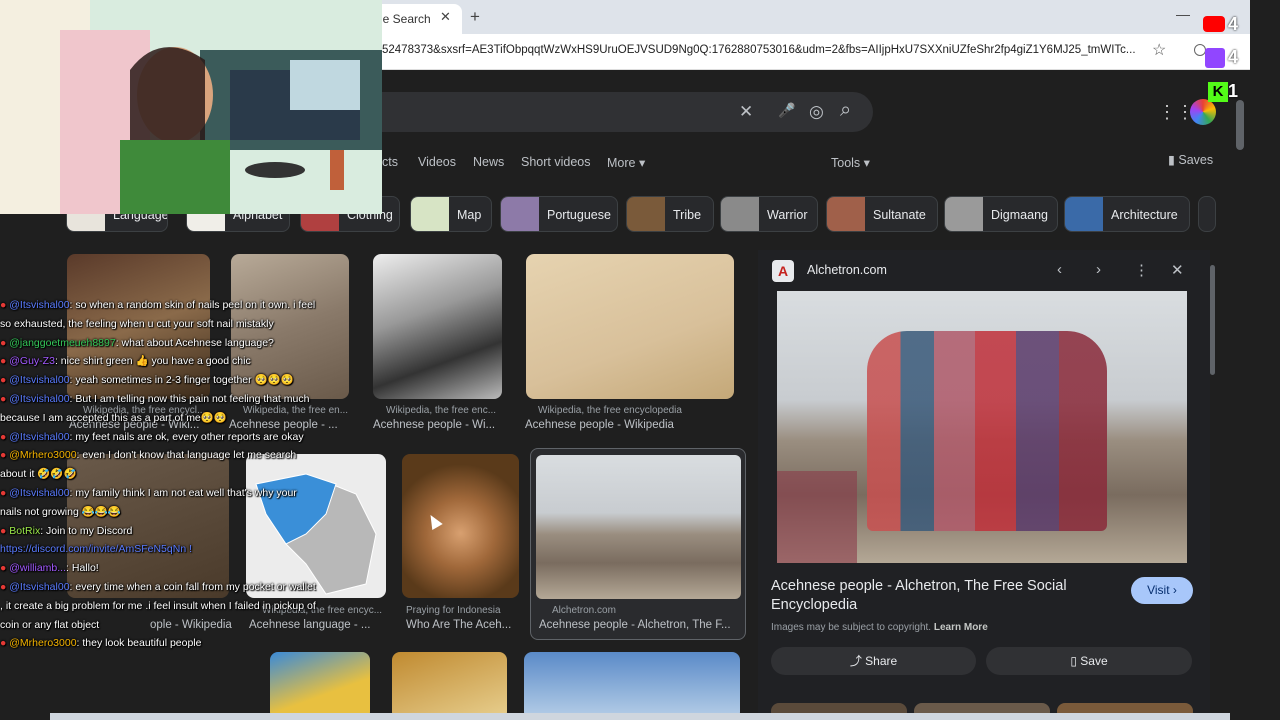 Image resolution: width=1280 pixels, height=720 pixels. I want to click on panel-scrollbar, so click(1212, 320).